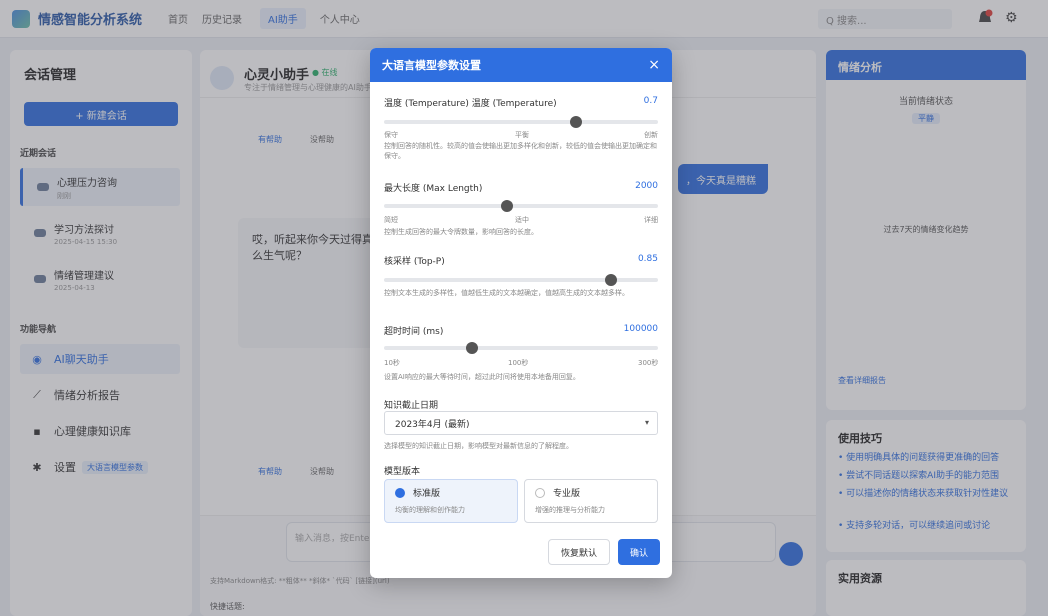  What do you see at coordinates (646, 186) in the screenshot?
I see `max-length-value: 2000` at bounding box center [646, 186].